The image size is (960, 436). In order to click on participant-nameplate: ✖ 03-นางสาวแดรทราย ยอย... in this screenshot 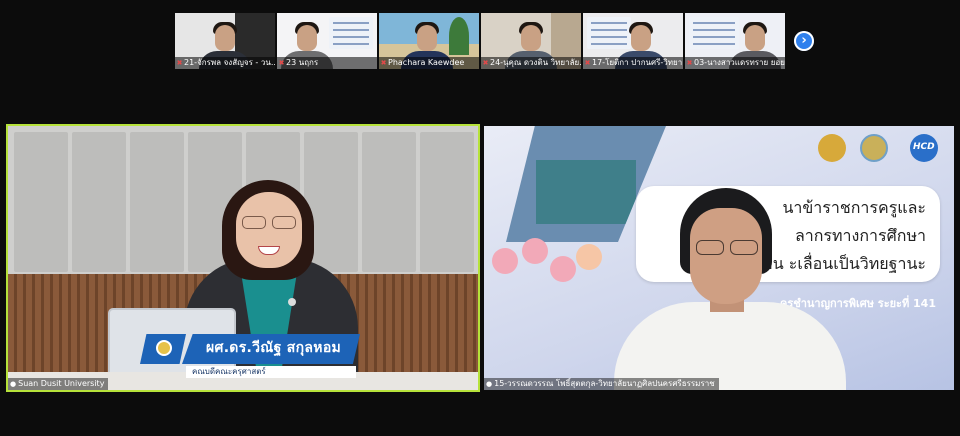, I will do `click(735, 63)`.